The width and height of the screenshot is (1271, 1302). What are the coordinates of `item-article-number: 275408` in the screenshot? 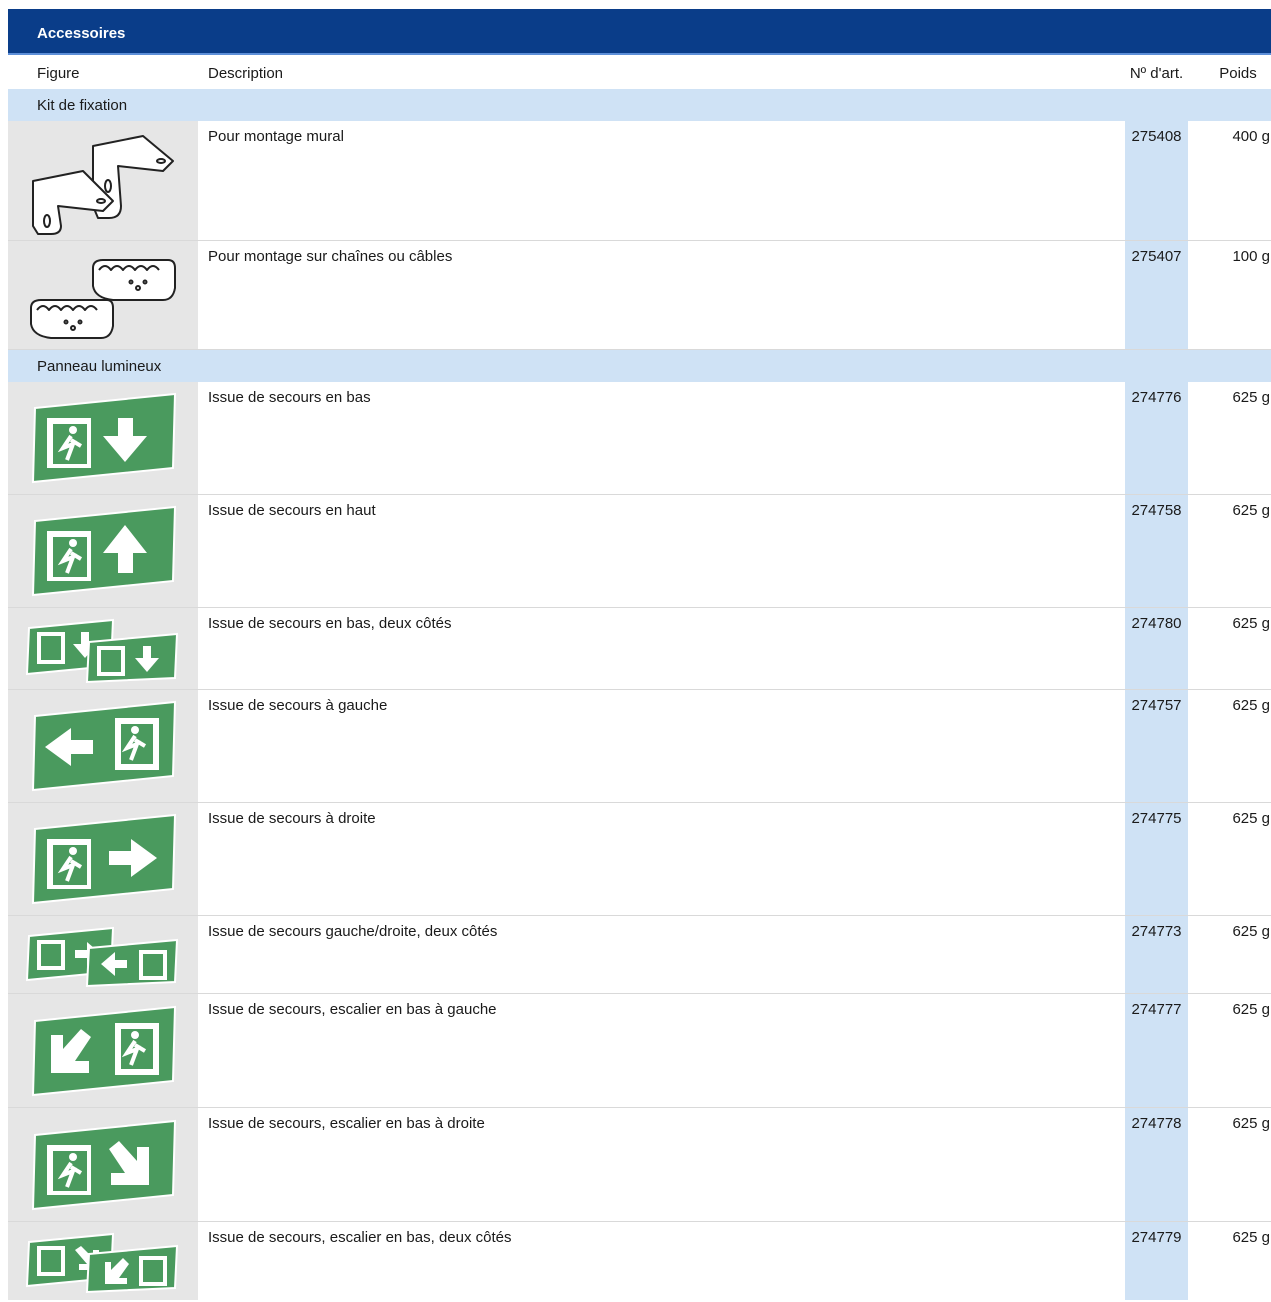 It's located at (1156, 180).